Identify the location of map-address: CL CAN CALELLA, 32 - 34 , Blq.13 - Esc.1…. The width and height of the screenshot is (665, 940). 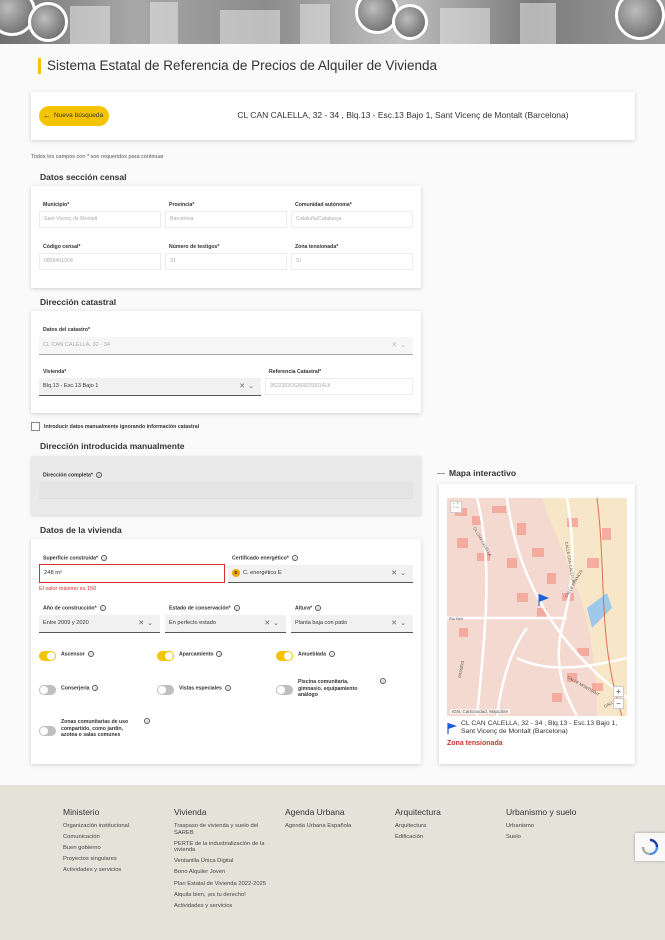
(539, 727).